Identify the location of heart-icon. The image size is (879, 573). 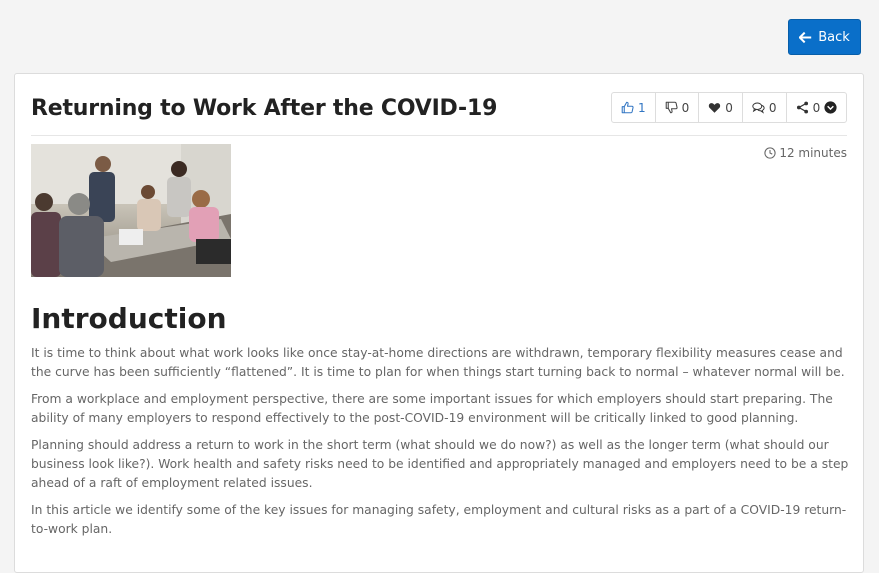
(715, 108).